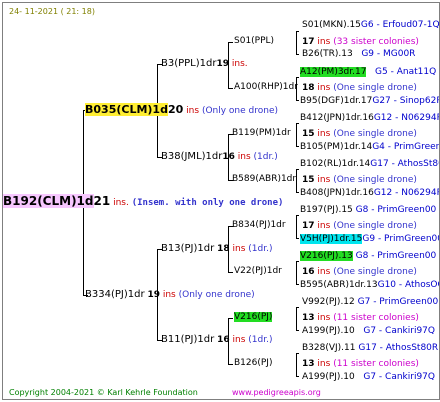 This screenshot has height=402, width=440. What do you see at coordinates (216, 295) in the screenshot?
I see `insemination-note: (Only one drone)` at bounding box center [216, 295].